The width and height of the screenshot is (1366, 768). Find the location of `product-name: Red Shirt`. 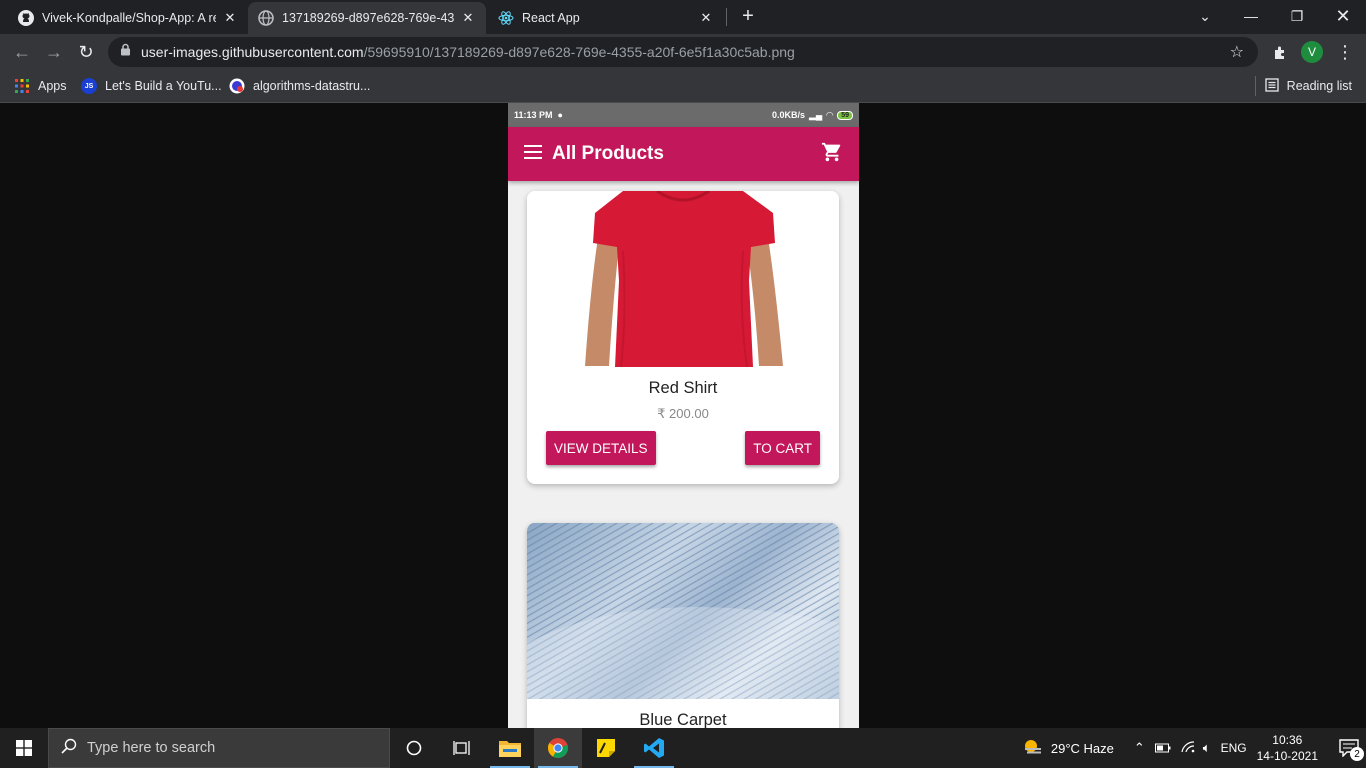

product-name: Red Shirt is located at coordinates (683, 388).